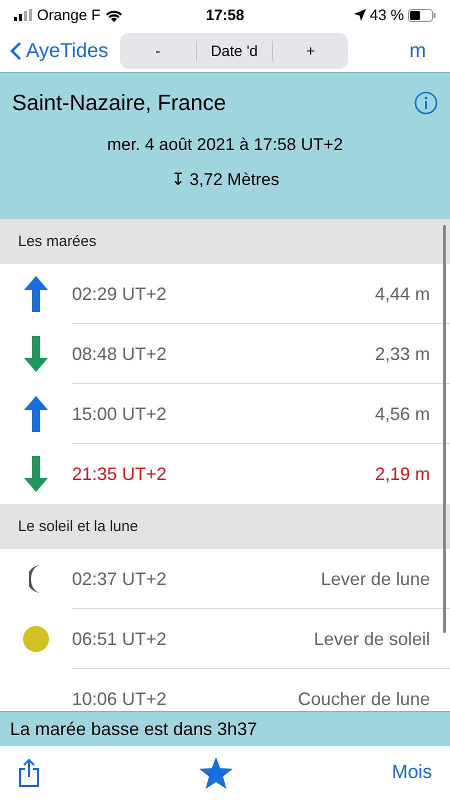  I want to click on sun-icon, so click(36, 639).